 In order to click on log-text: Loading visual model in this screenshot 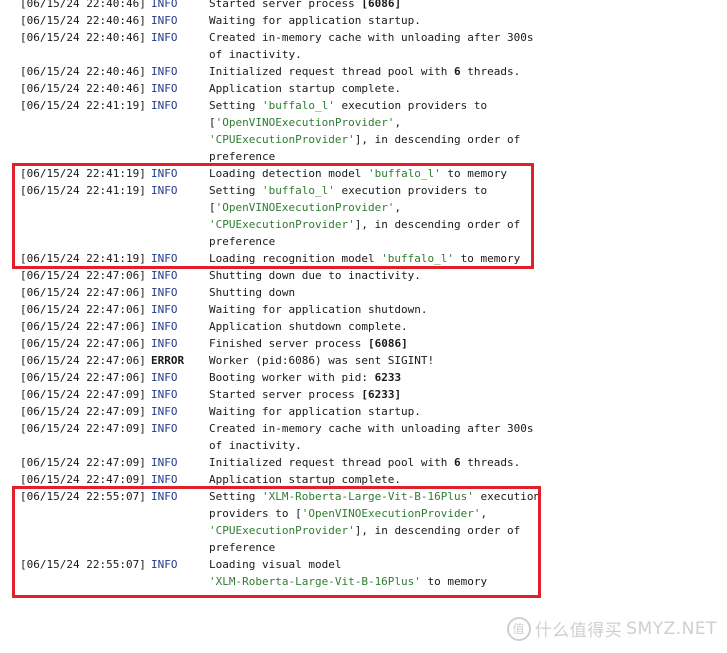, I will do `click(275, 564)`.